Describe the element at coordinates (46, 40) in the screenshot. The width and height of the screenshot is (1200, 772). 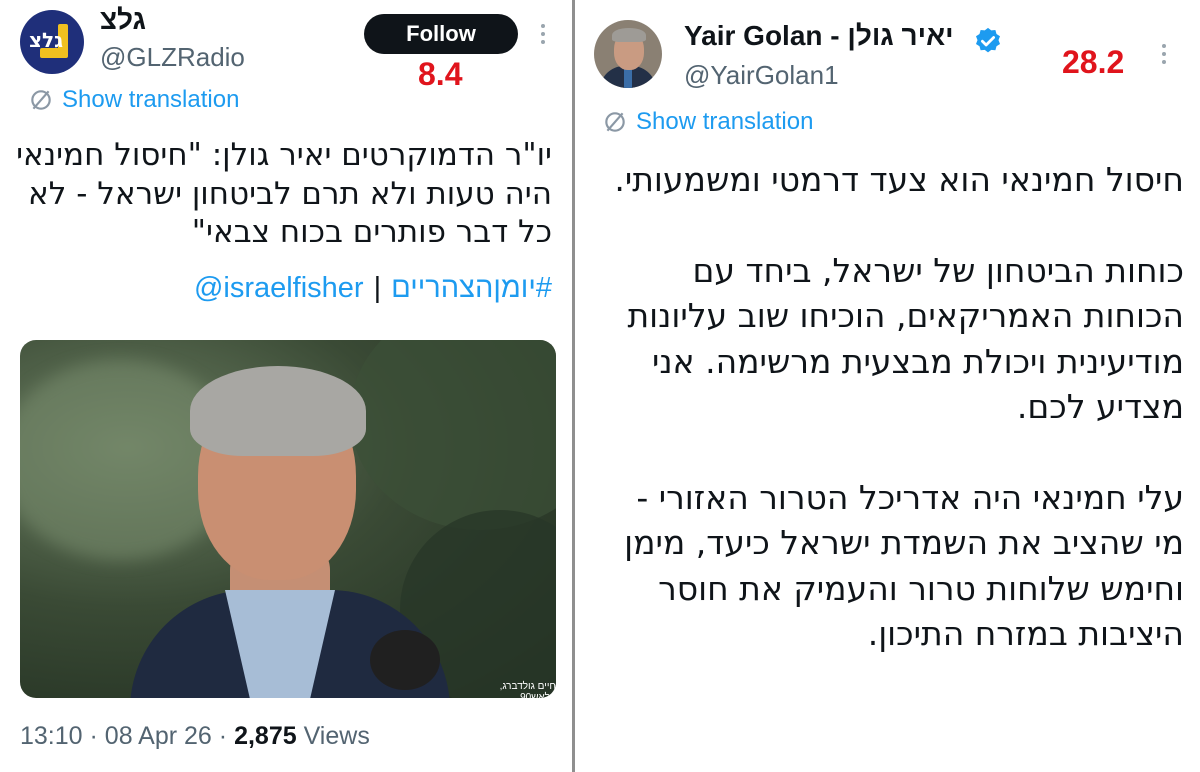
I see `logo-text: גלצ` at that location.